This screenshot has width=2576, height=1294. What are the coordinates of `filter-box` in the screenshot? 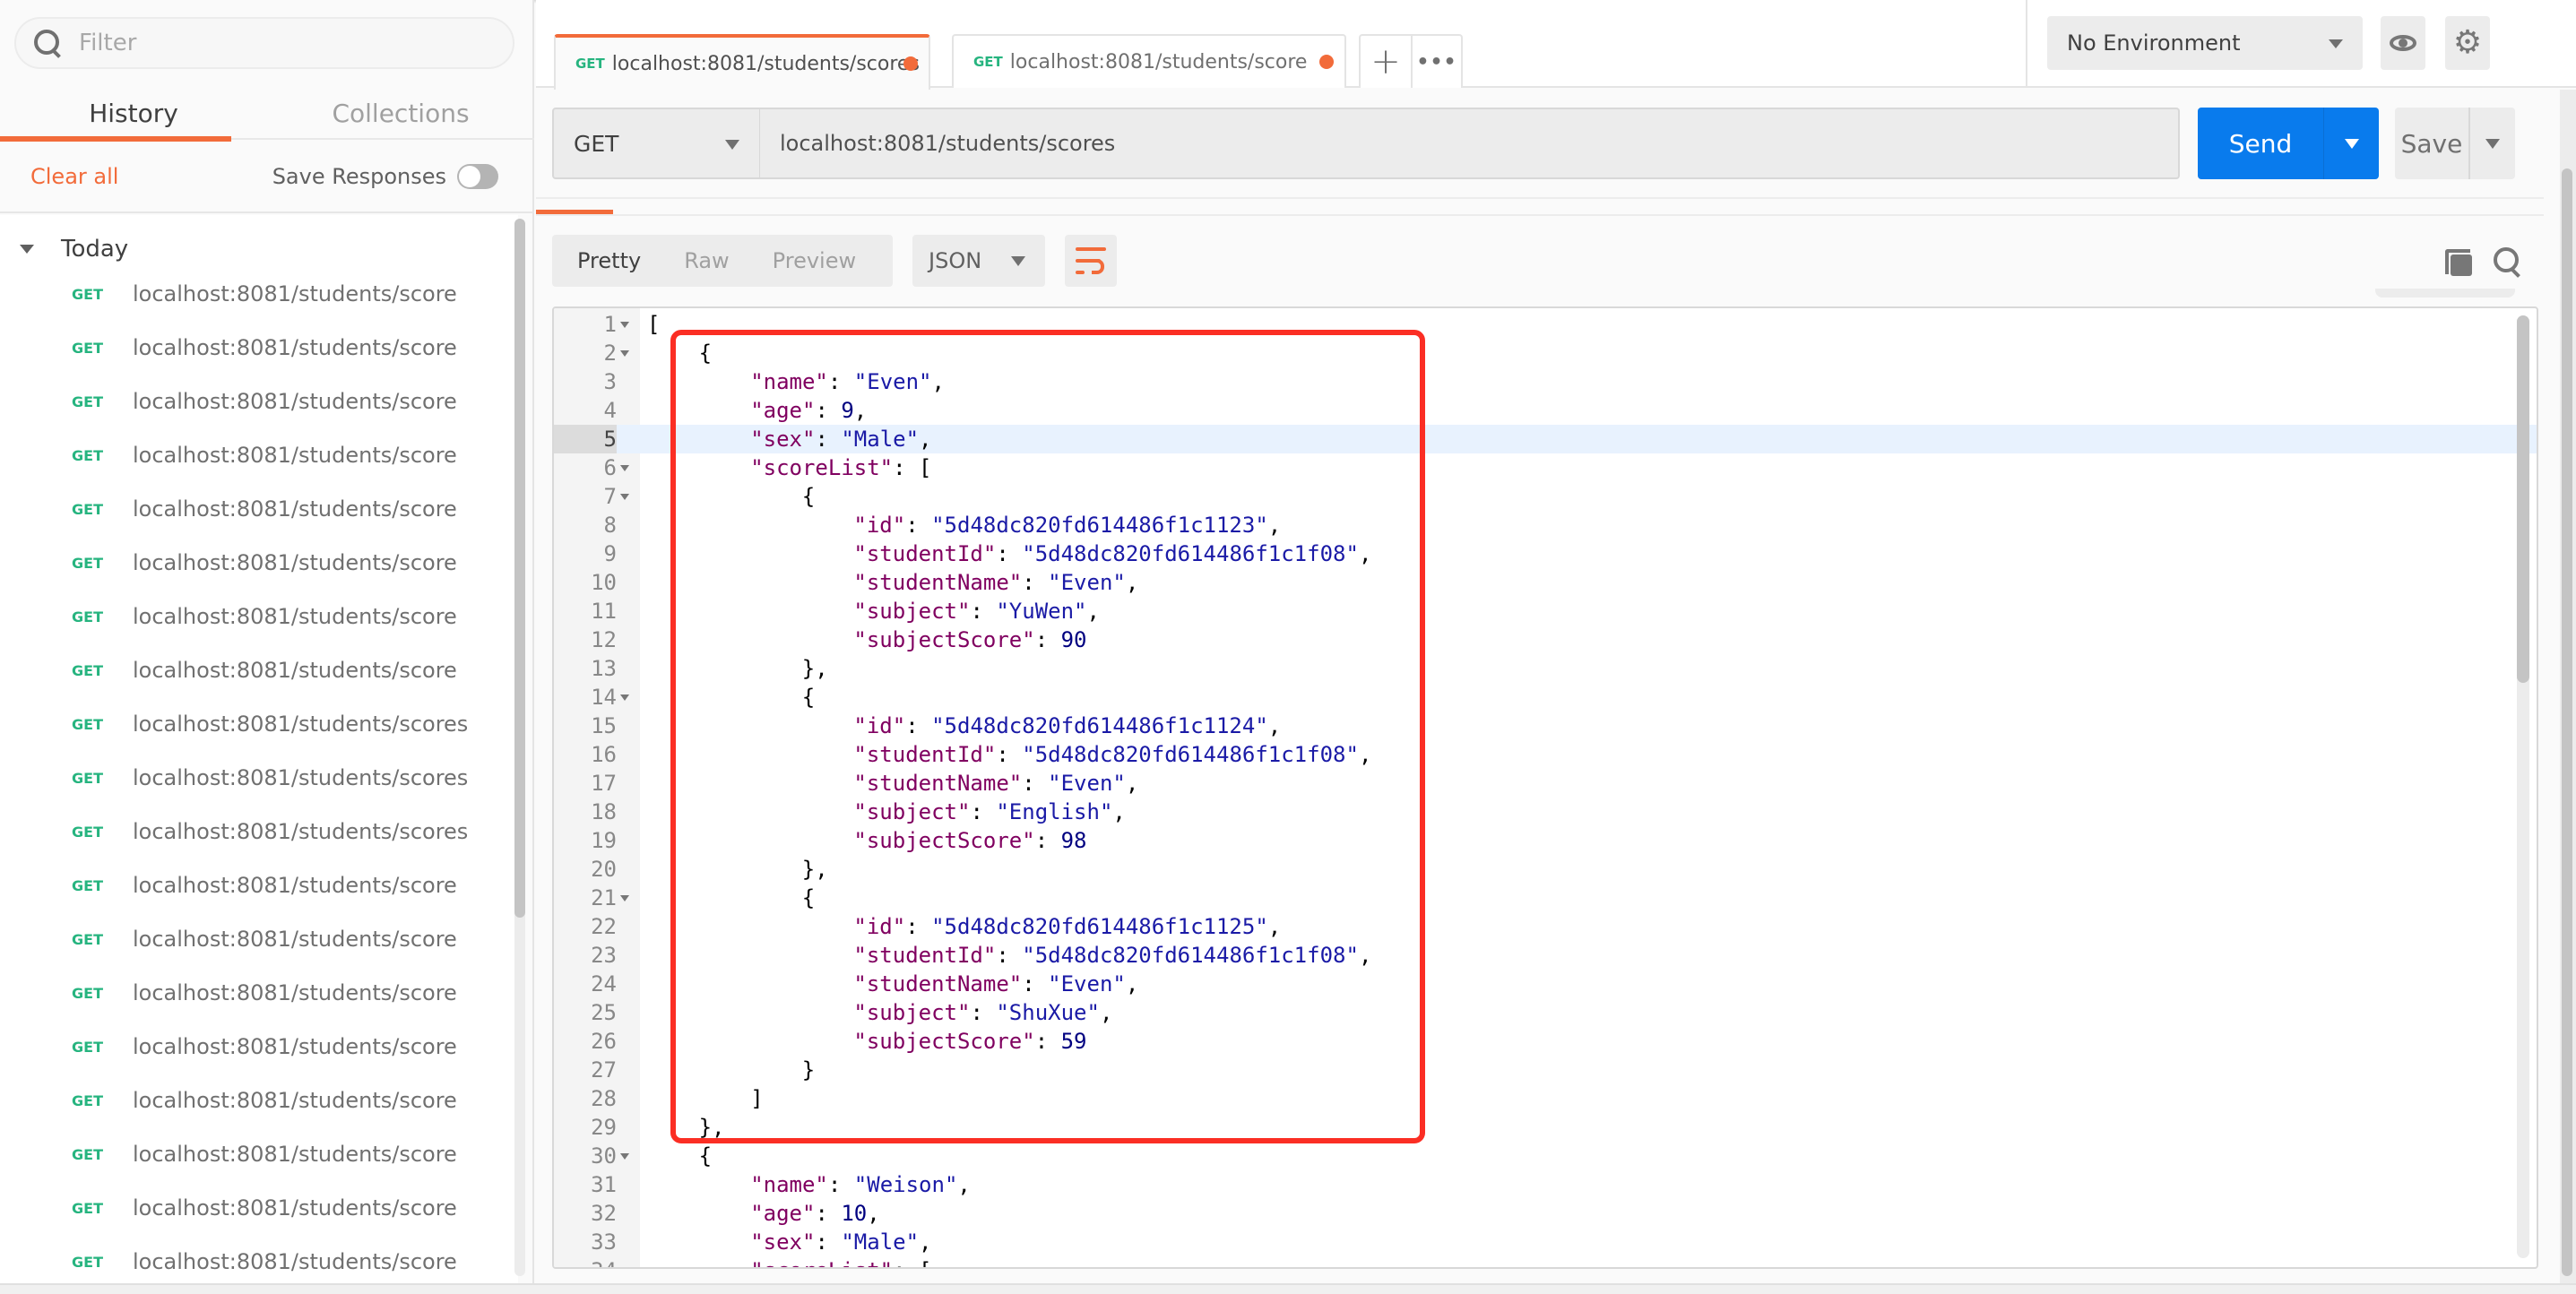 It's located at (264, 43).